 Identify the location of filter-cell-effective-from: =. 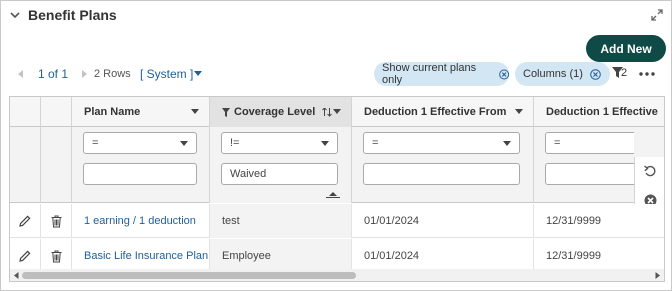
(443, 165).